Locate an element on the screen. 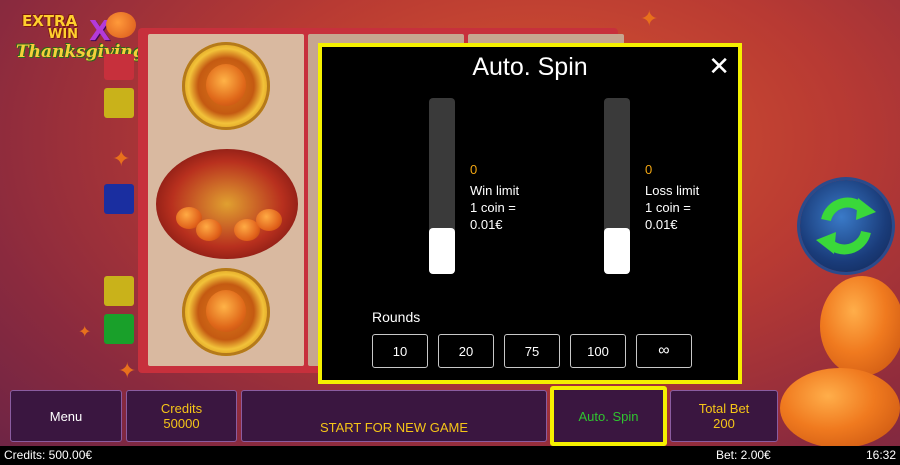 The image size is (900, 465). status-bet: Bet: 2.00€ is located at coordinates (743, 455).